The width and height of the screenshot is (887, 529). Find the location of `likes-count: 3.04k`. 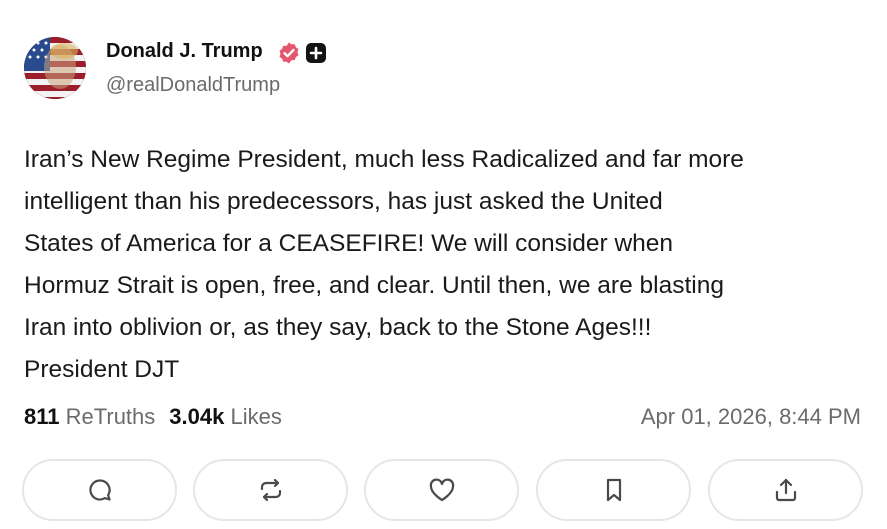

likes-count: 3.04k is located at coordinates (197, 416).